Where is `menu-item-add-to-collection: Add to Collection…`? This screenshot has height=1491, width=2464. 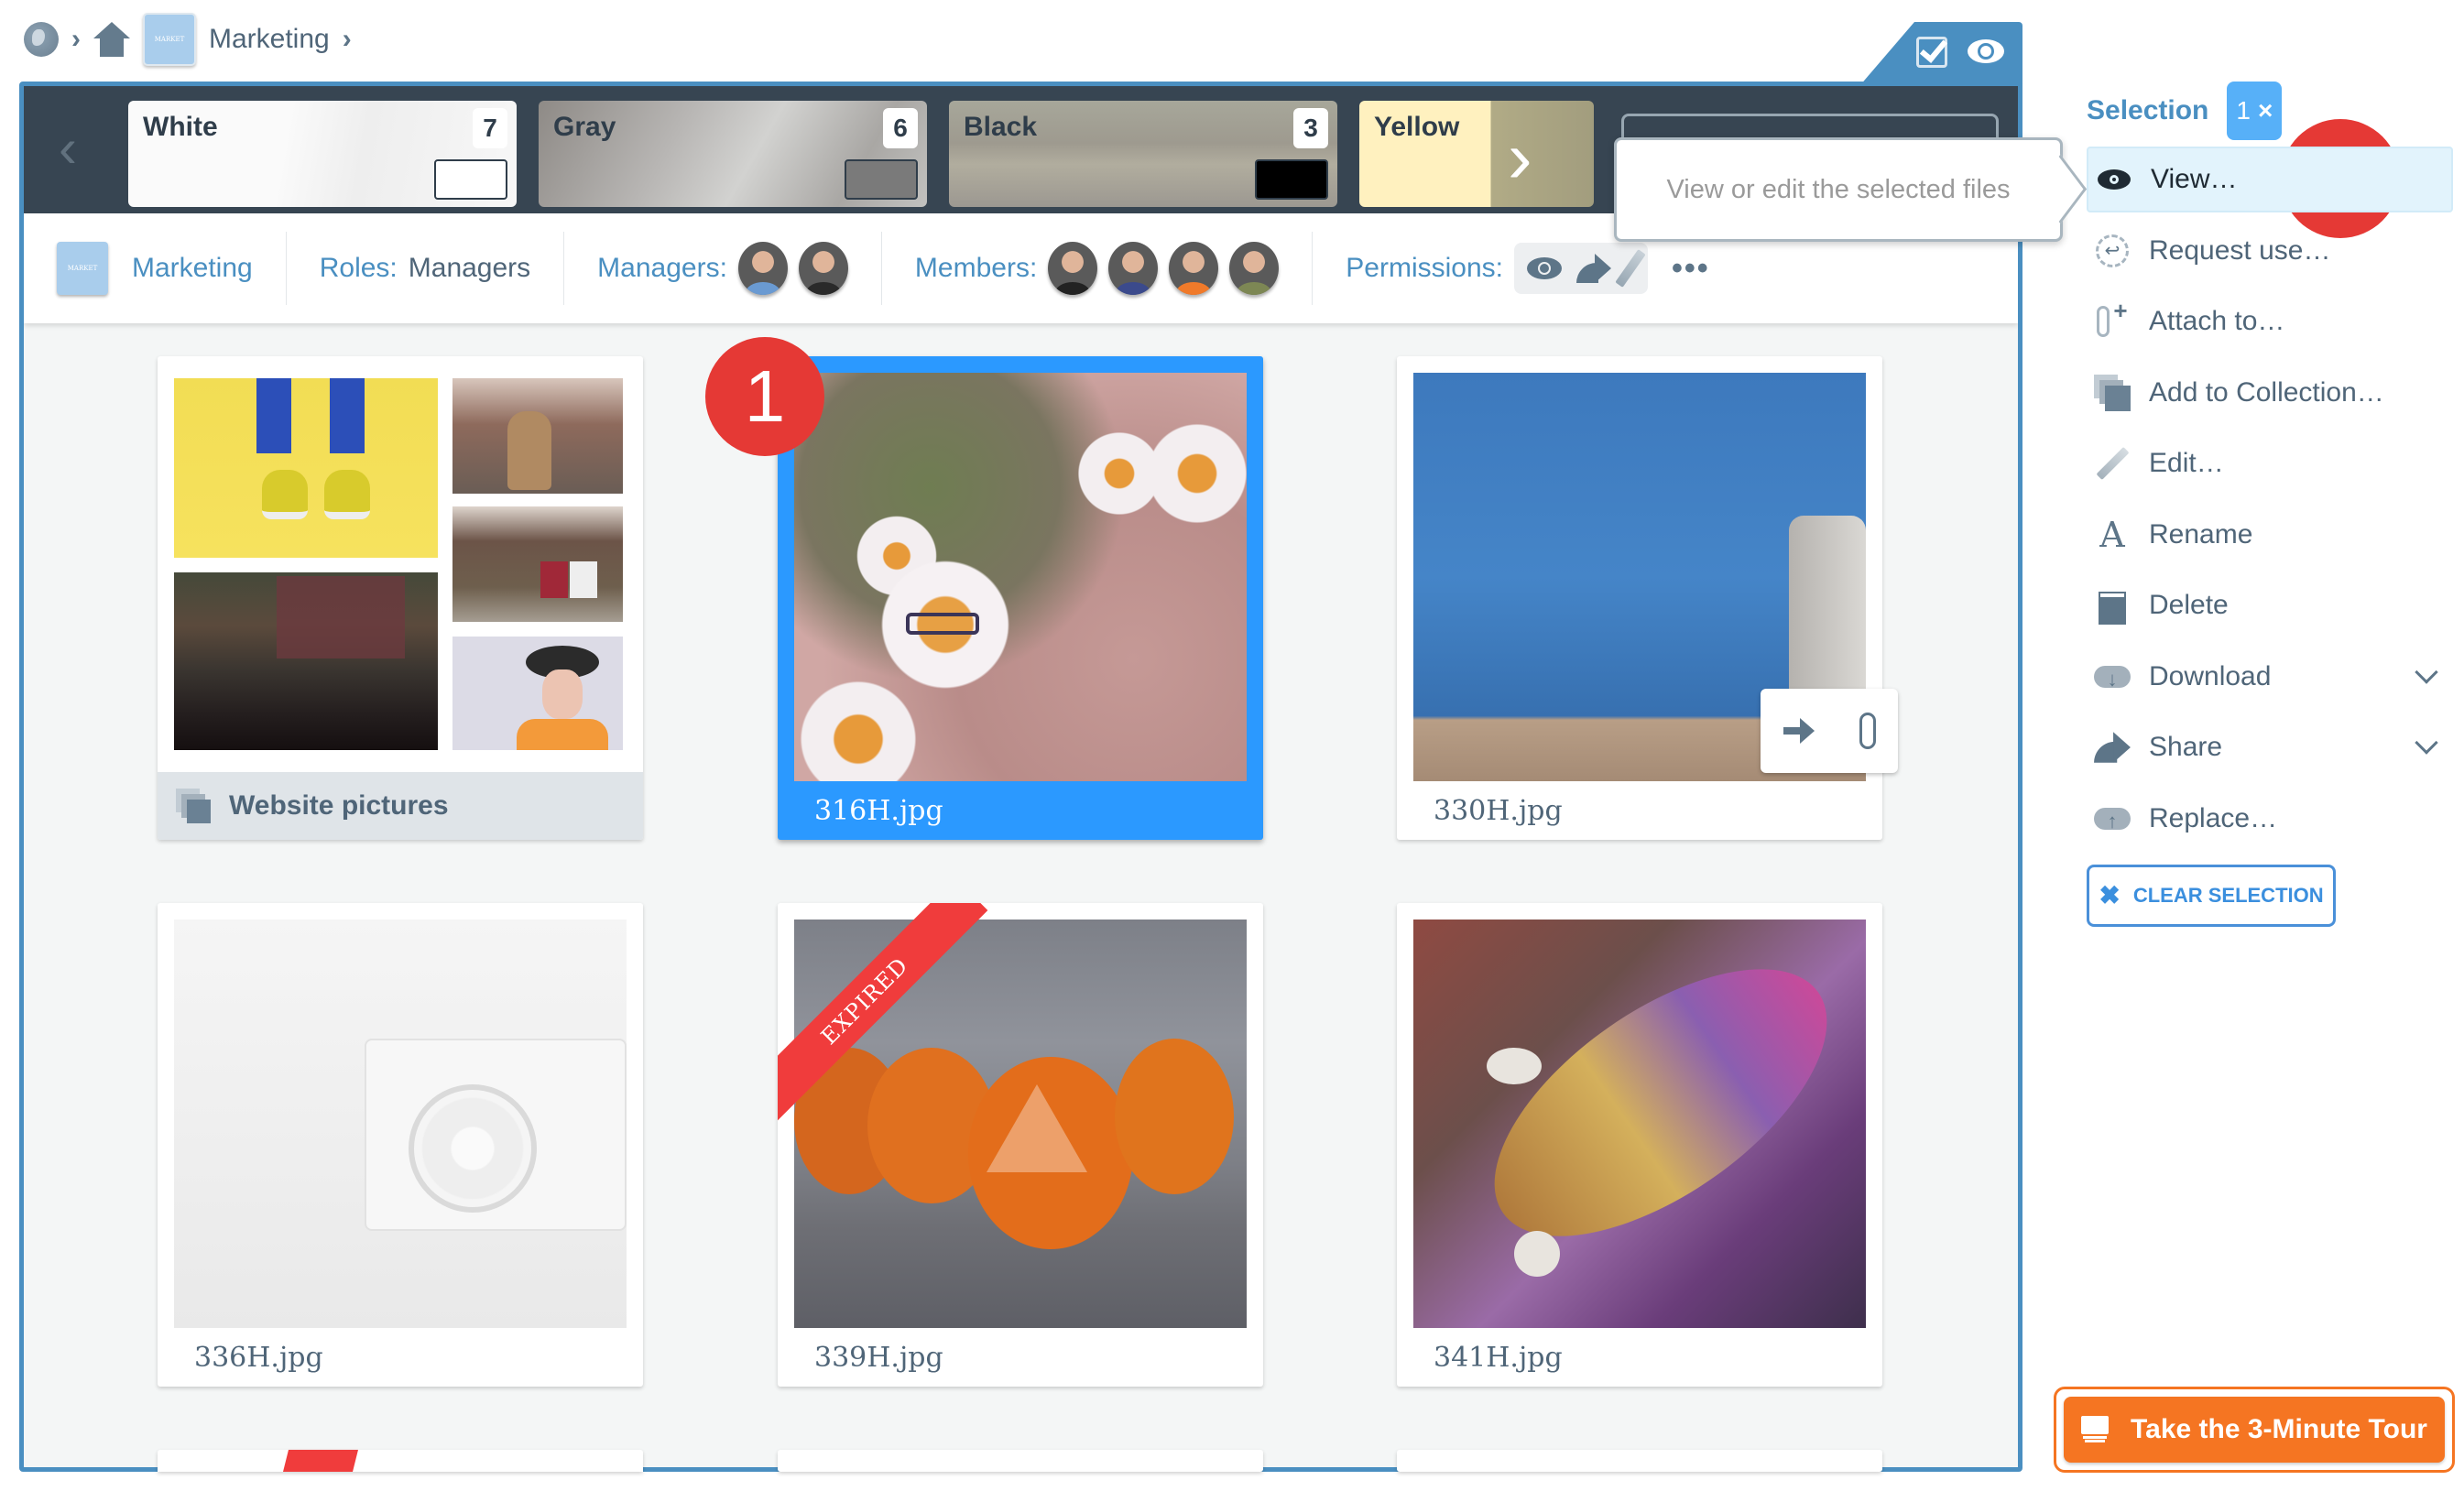
menu-item-add-to-collection: Add to Collection… is located at coordinates (2270, 393).